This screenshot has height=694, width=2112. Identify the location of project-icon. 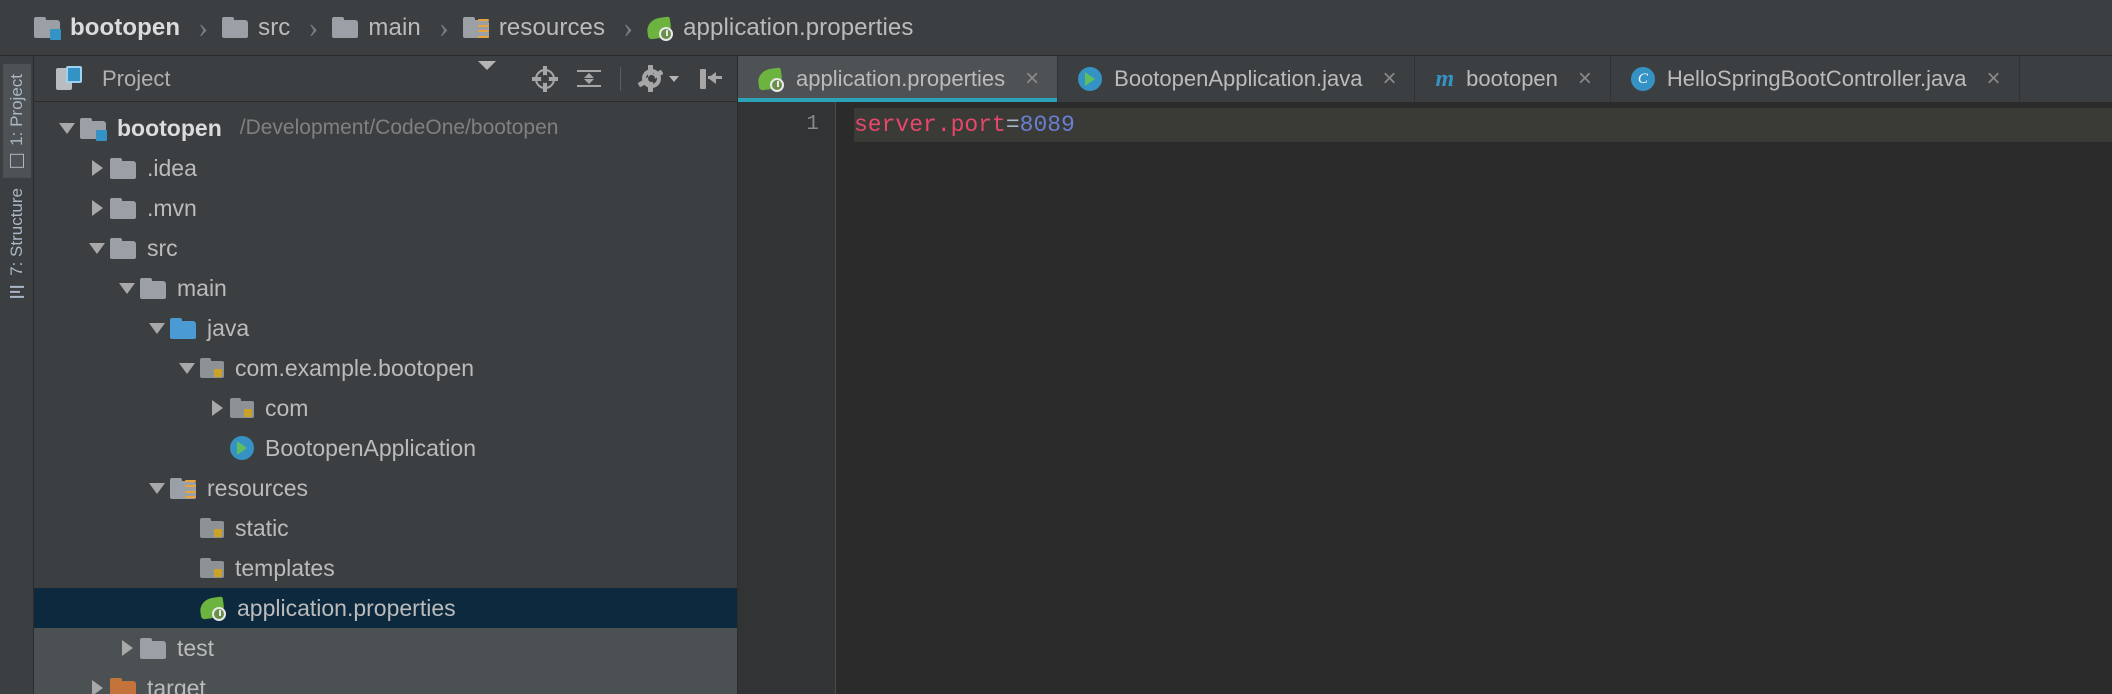
(16, 160).